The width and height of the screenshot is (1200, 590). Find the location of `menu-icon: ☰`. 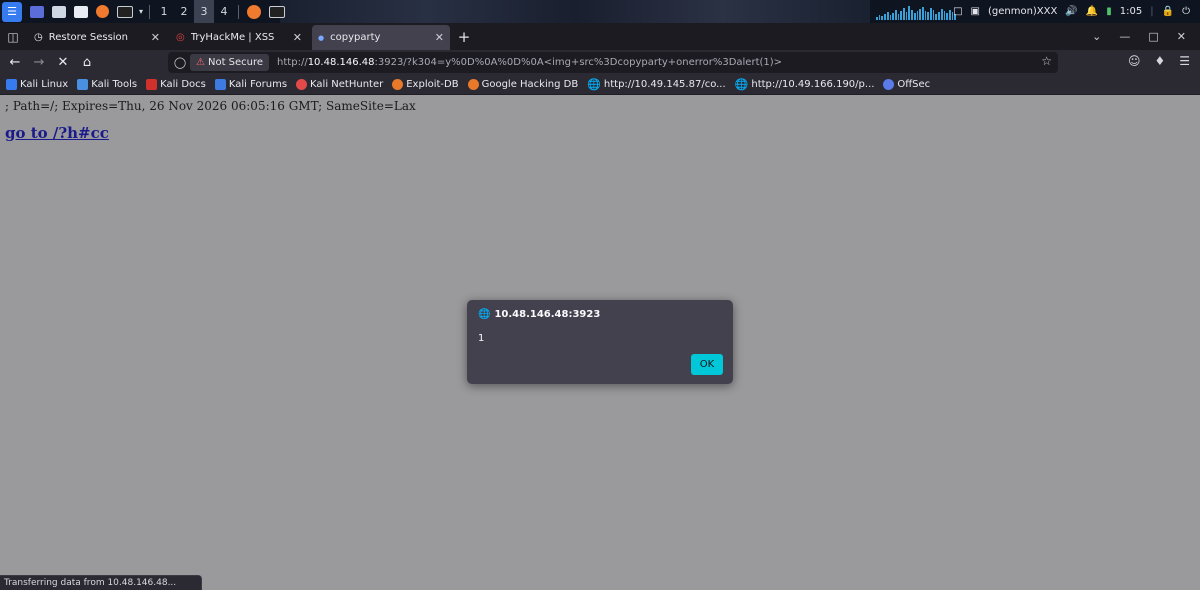

menu-icon: ☰ is located at coordinates (1184, 61).